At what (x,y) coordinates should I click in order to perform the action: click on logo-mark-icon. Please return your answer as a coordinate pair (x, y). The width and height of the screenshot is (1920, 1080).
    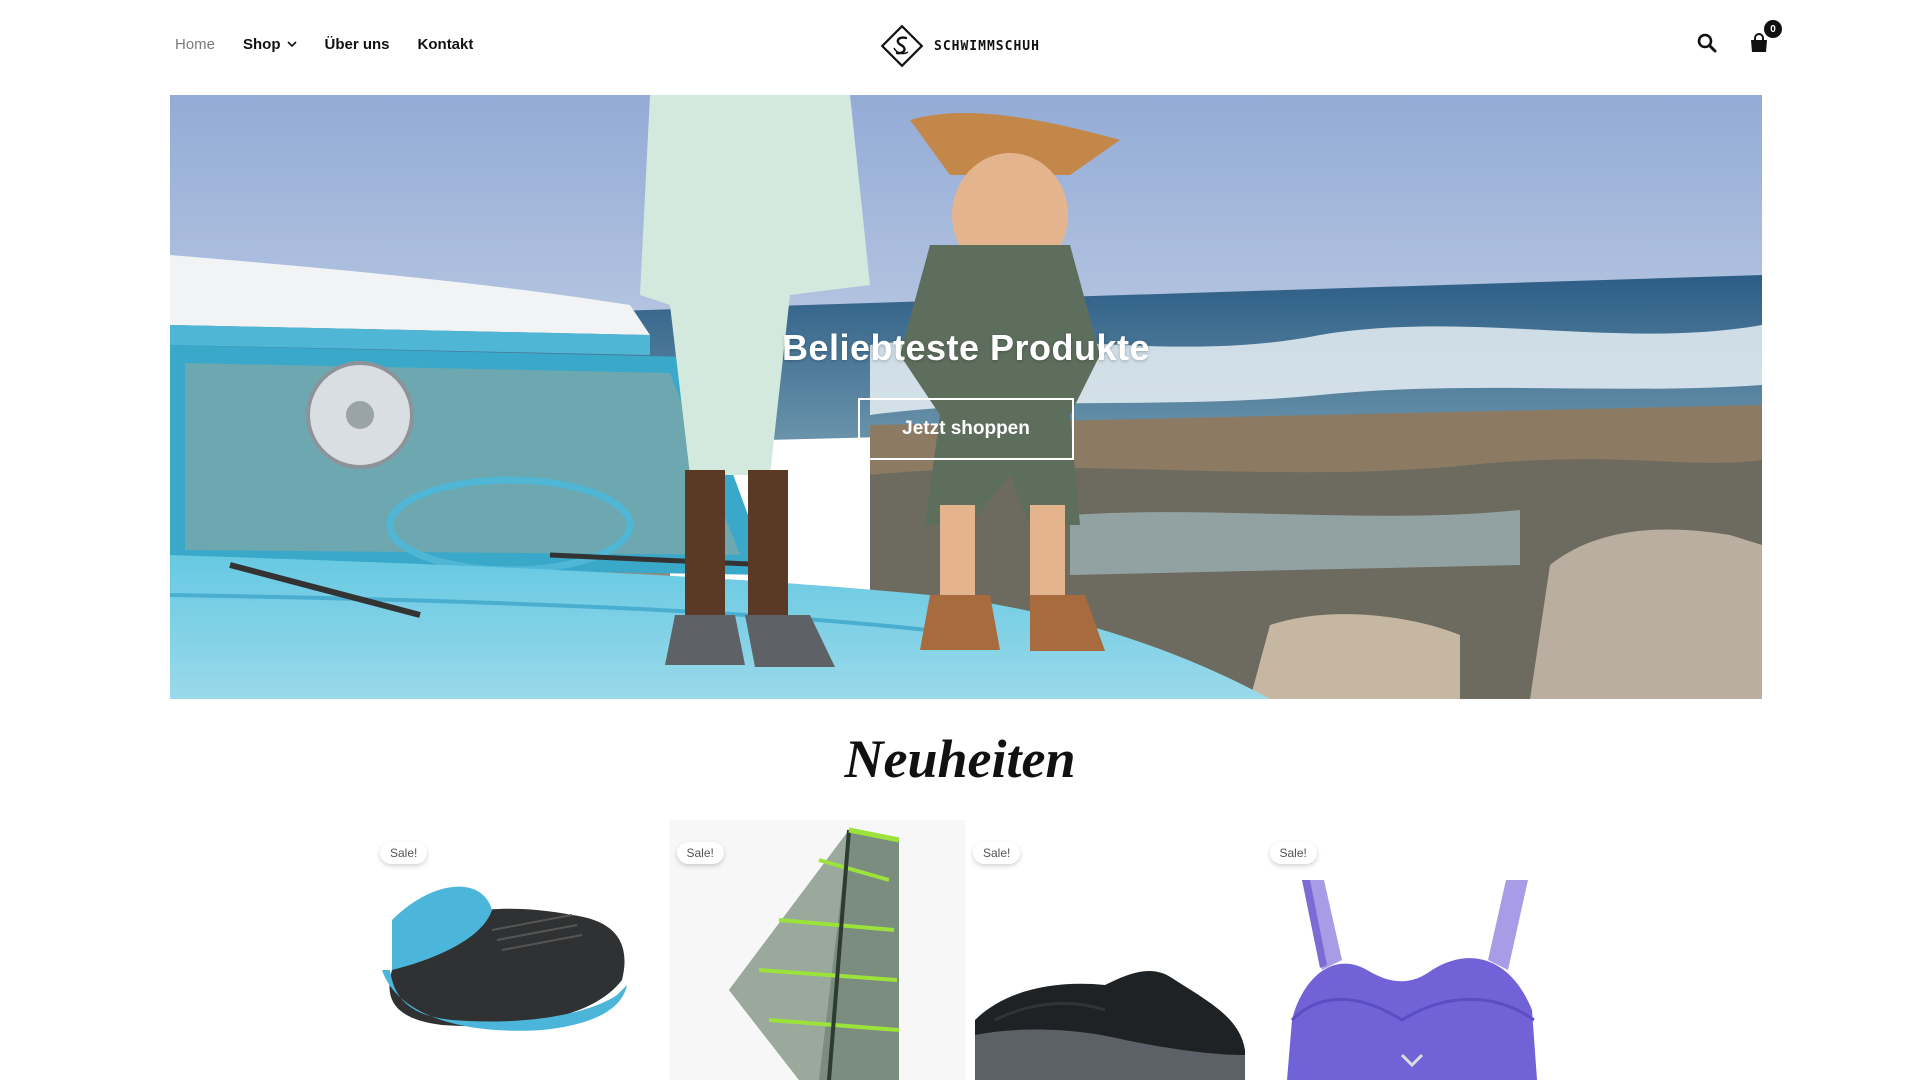
    Looking at the image, I should click on (902, 46).